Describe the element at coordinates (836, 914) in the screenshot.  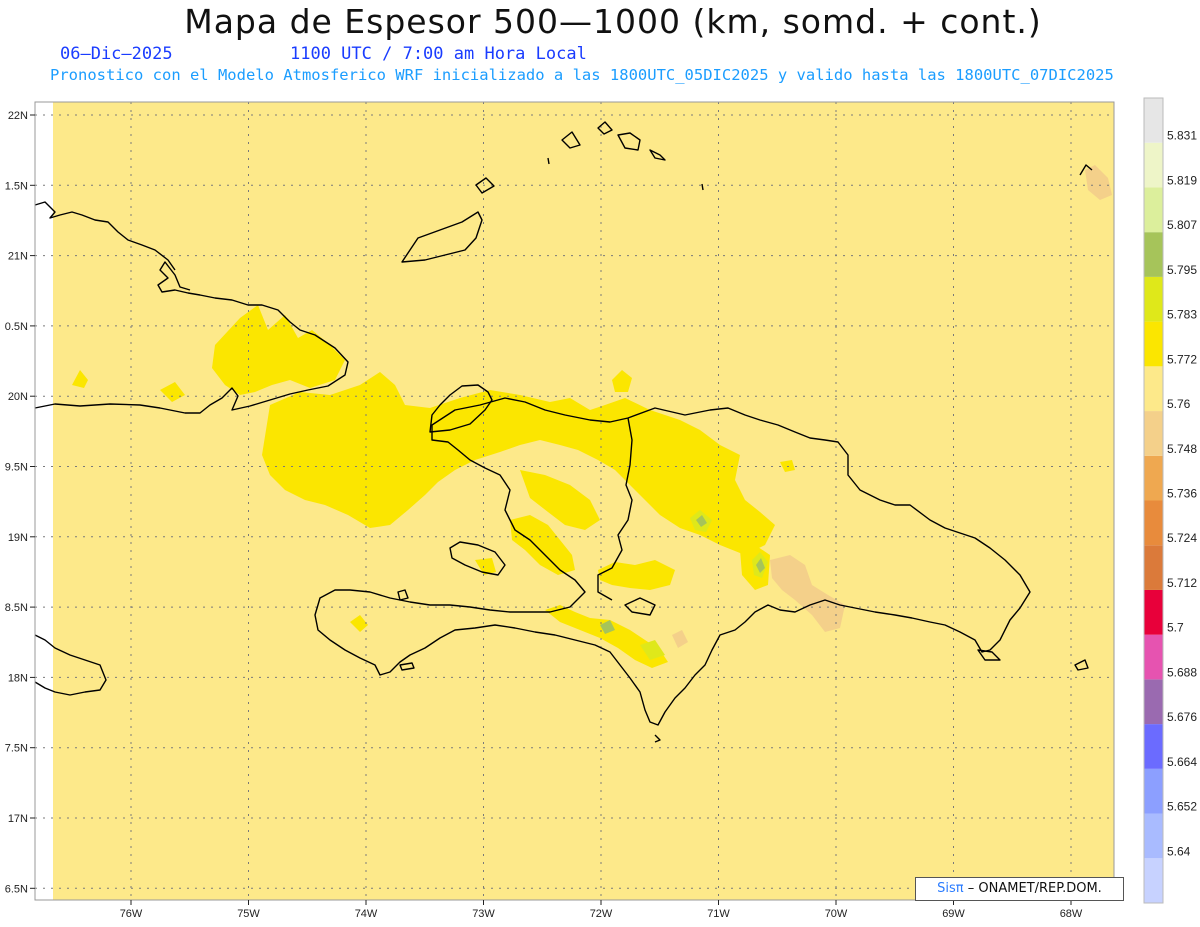
I see `lon-tick-label: 70W` at that location.